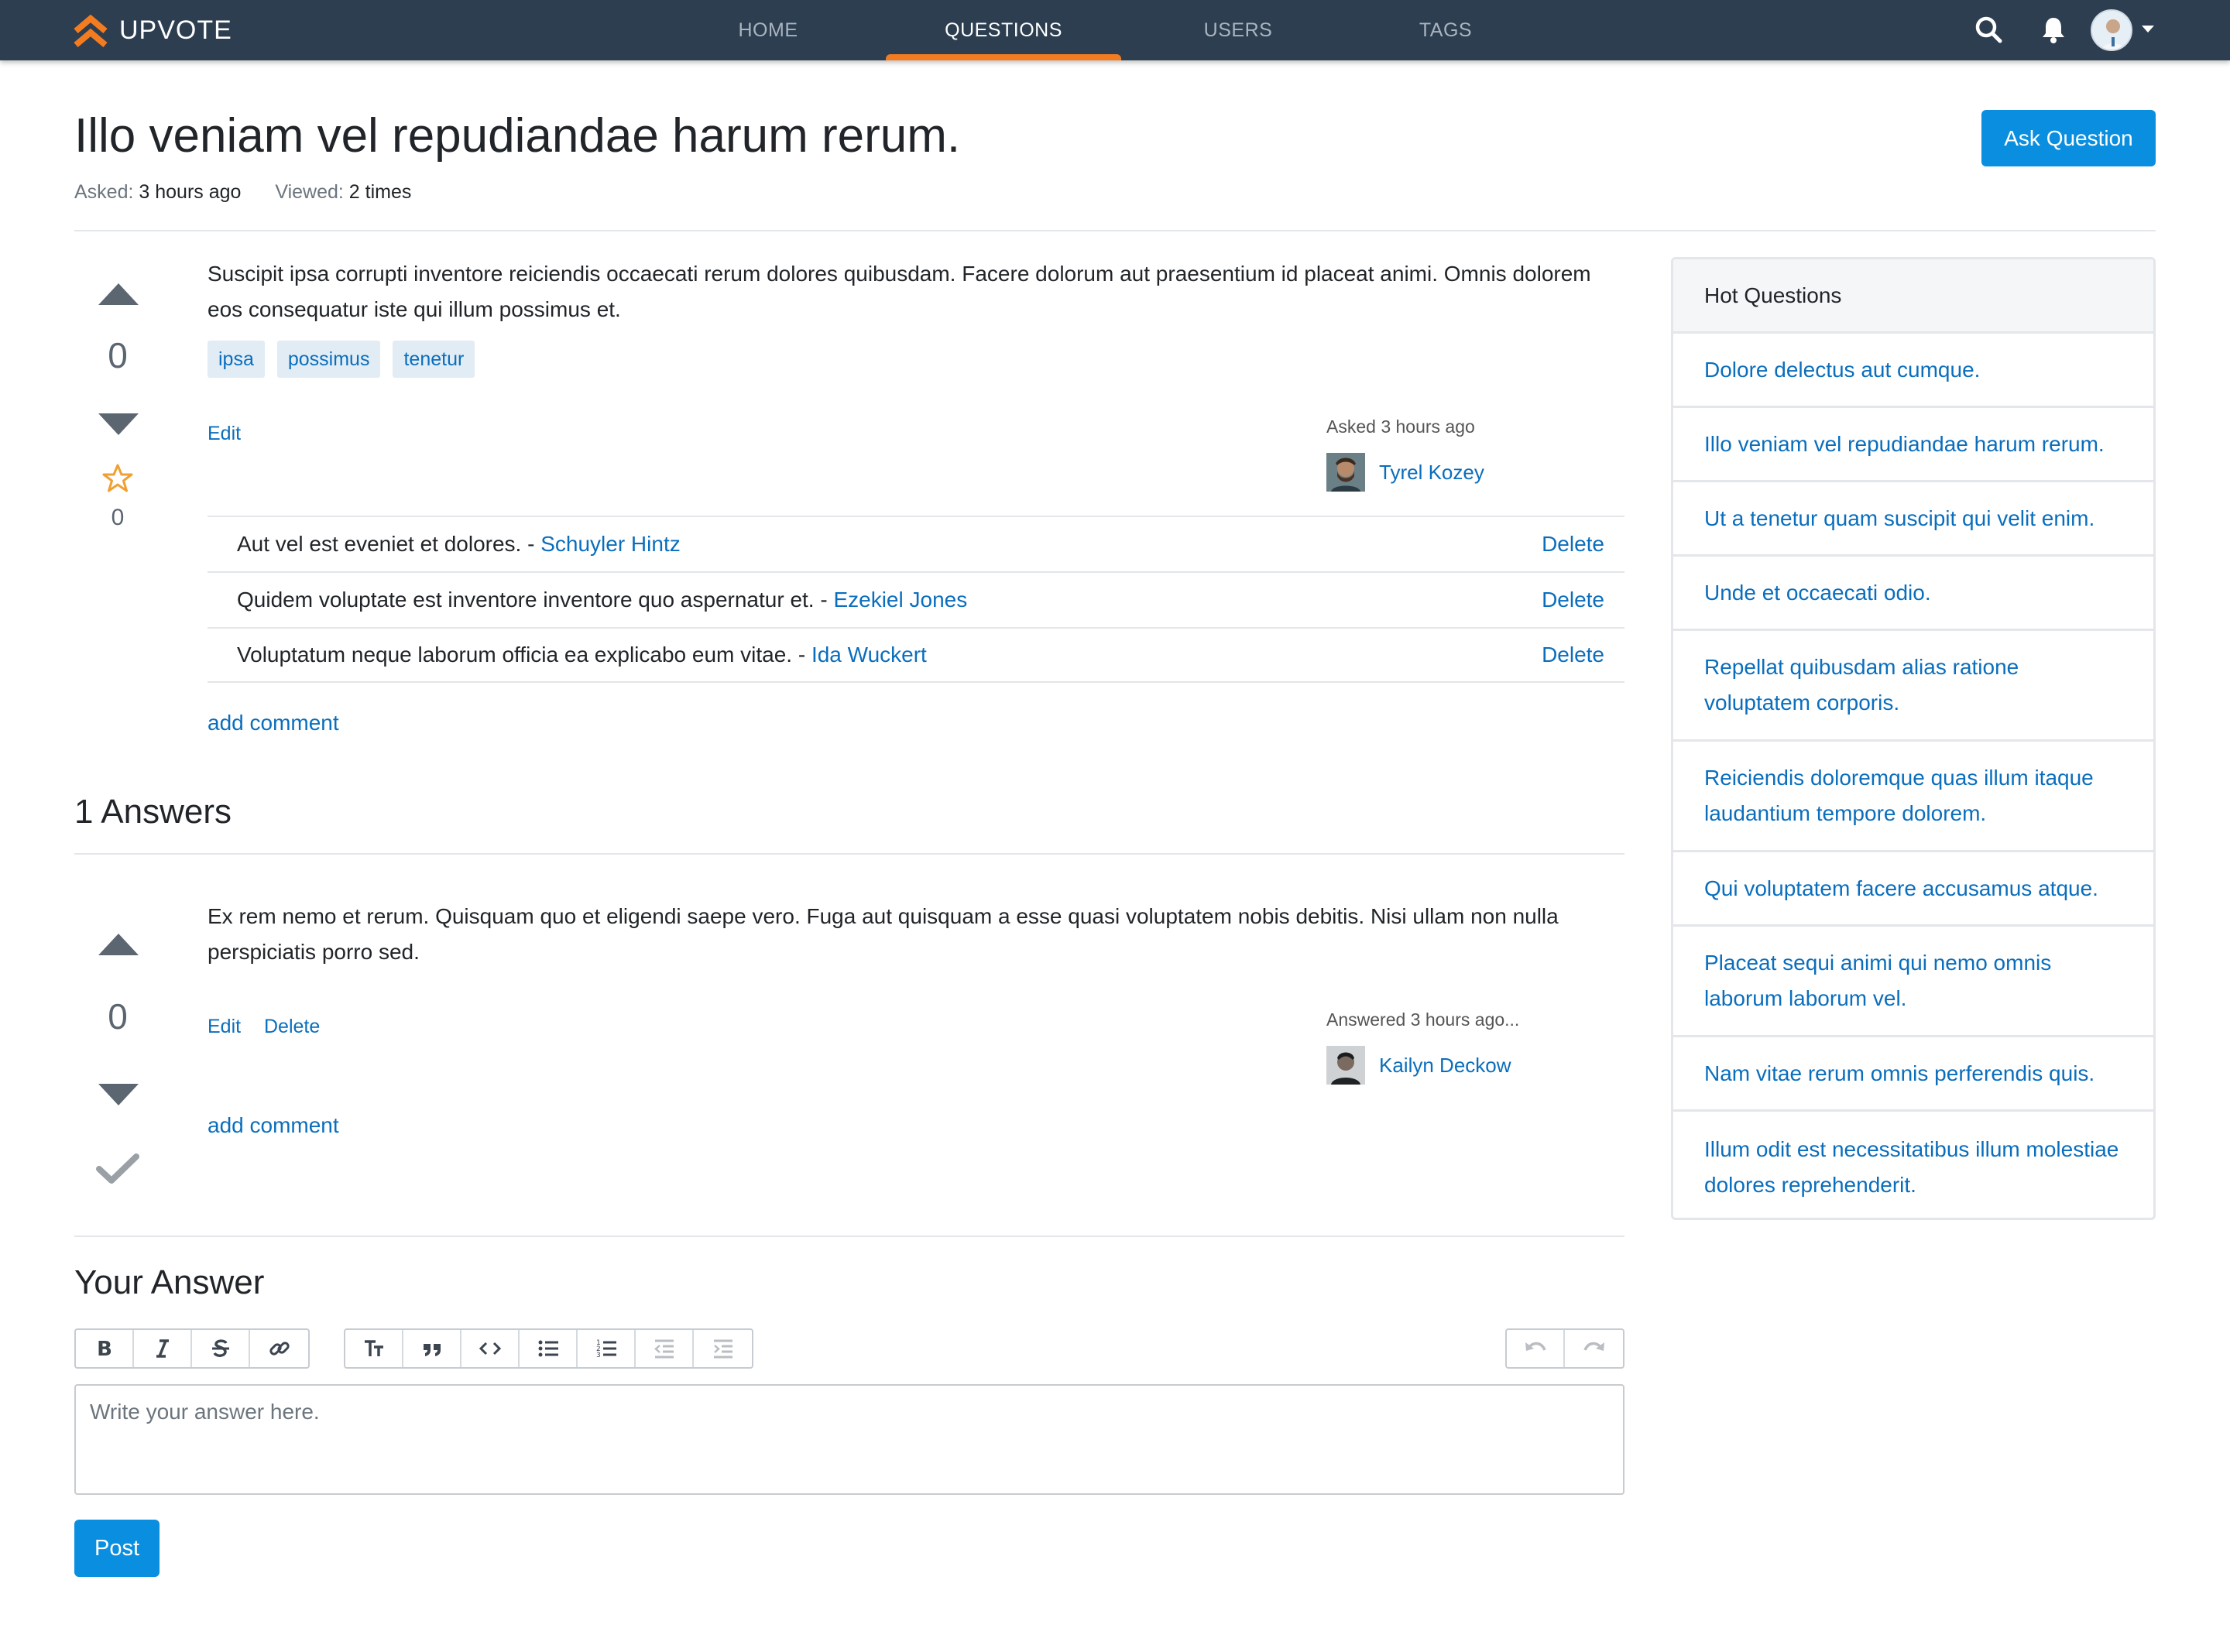 This screenshot has height=1652, width=2230. What do you see at coordinates (723, 1348) in the screenshot?
I see `indent-icon` at bounding box center [723, 1348].